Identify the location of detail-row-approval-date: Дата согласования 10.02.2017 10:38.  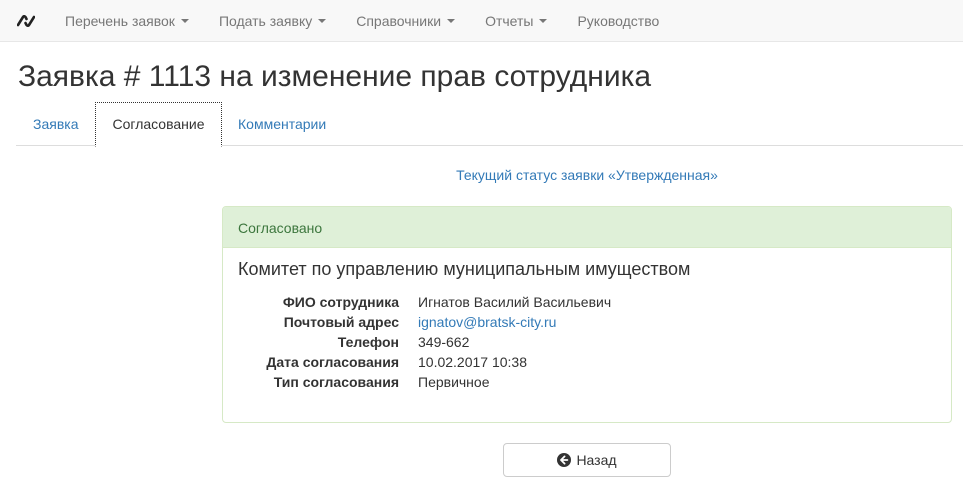
(587, 362).